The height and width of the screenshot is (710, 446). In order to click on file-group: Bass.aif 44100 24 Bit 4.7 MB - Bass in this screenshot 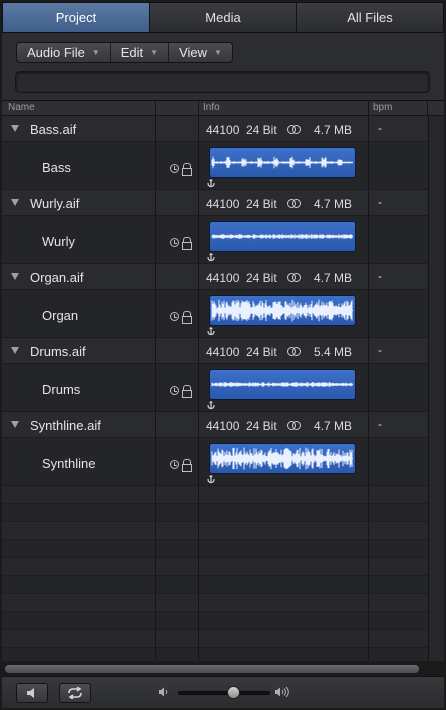, I will do `click(215, 153)`.